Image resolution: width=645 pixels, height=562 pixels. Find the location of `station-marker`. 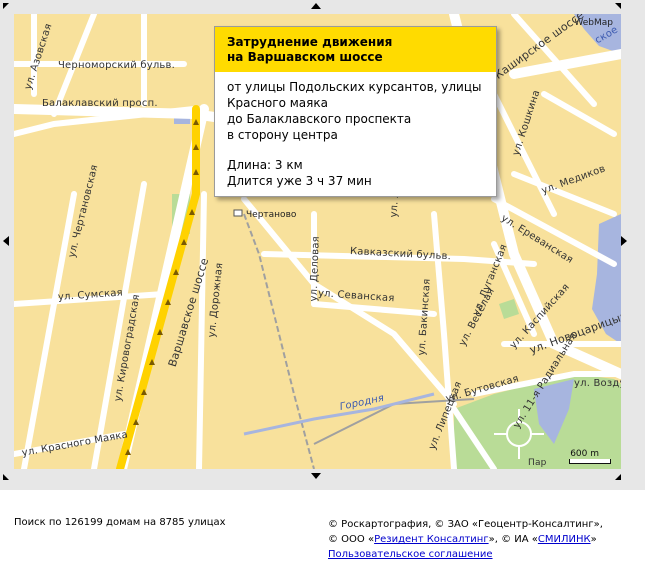

station-marker is located at coordinates (238, 213).